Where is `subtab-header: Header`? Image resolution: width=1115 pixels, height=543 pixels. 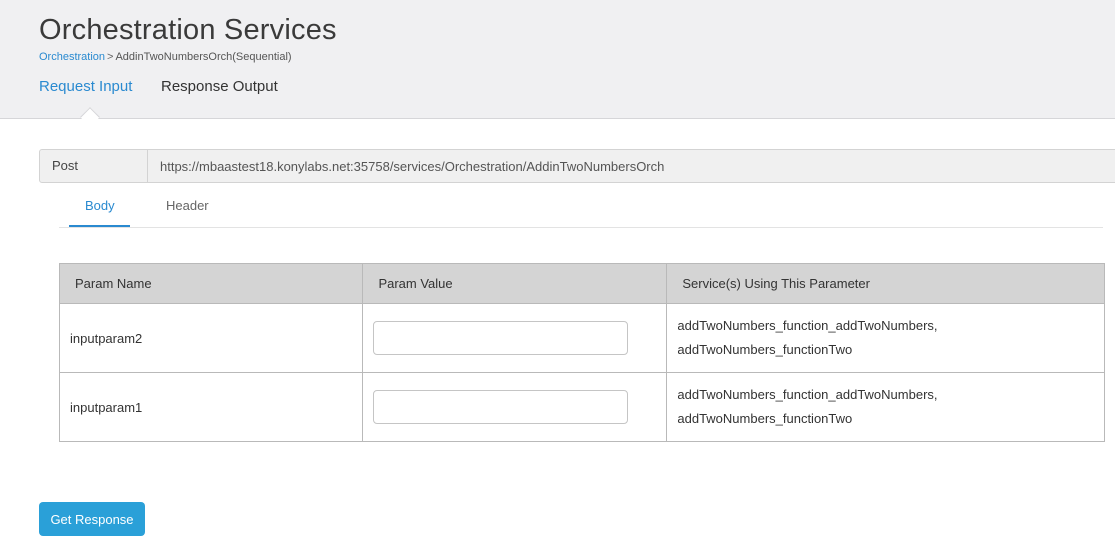
subtab-header: Header is located at coordinates (187, 205).